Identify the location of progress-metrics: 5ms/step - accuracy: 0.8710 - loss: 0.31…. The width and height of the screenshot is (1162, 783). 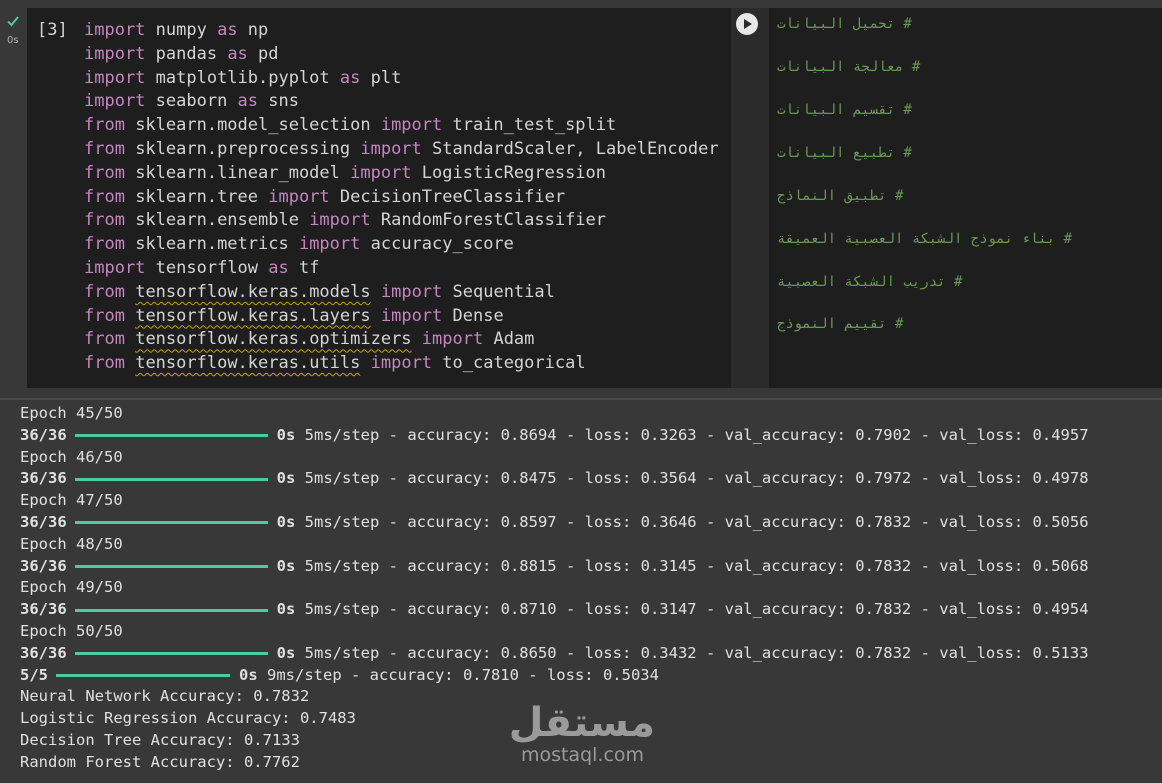
(692, 609).